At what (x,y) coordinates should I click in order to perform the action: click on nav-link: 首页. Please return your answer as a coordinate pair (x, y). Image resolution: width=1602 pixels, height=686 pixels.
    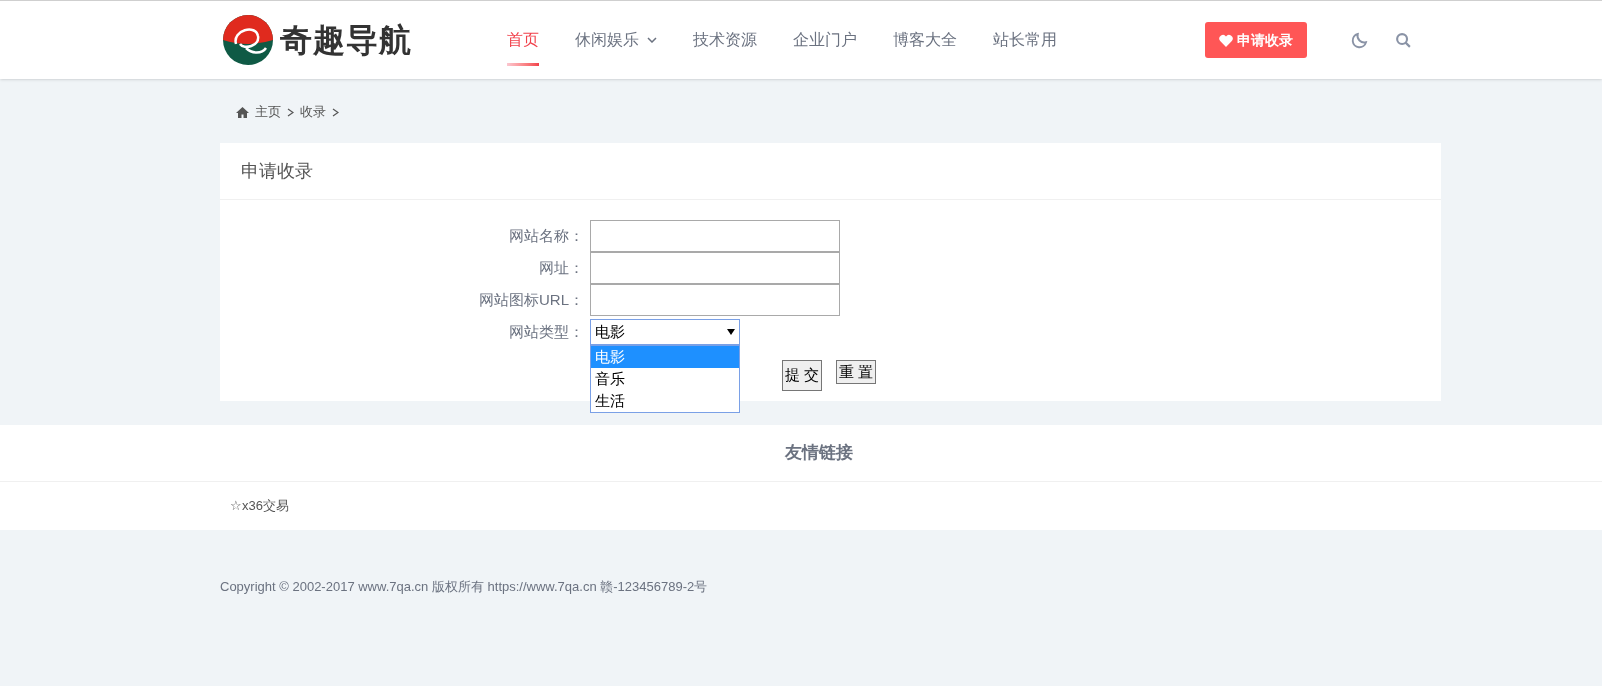
    Looking at the image, I should click on (523, 40).